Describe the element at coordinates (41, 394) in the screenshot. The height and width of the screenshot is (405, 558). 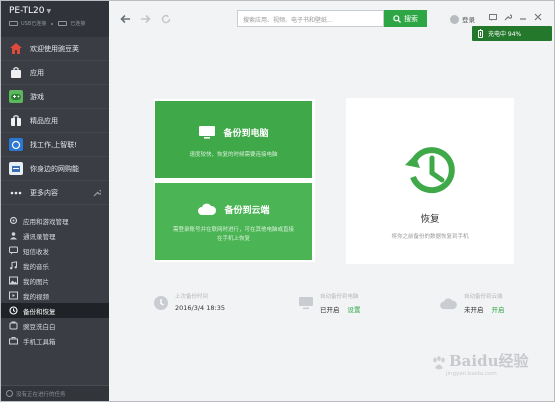
I see `task-status-text: 没有正在进行的任务` at that location.